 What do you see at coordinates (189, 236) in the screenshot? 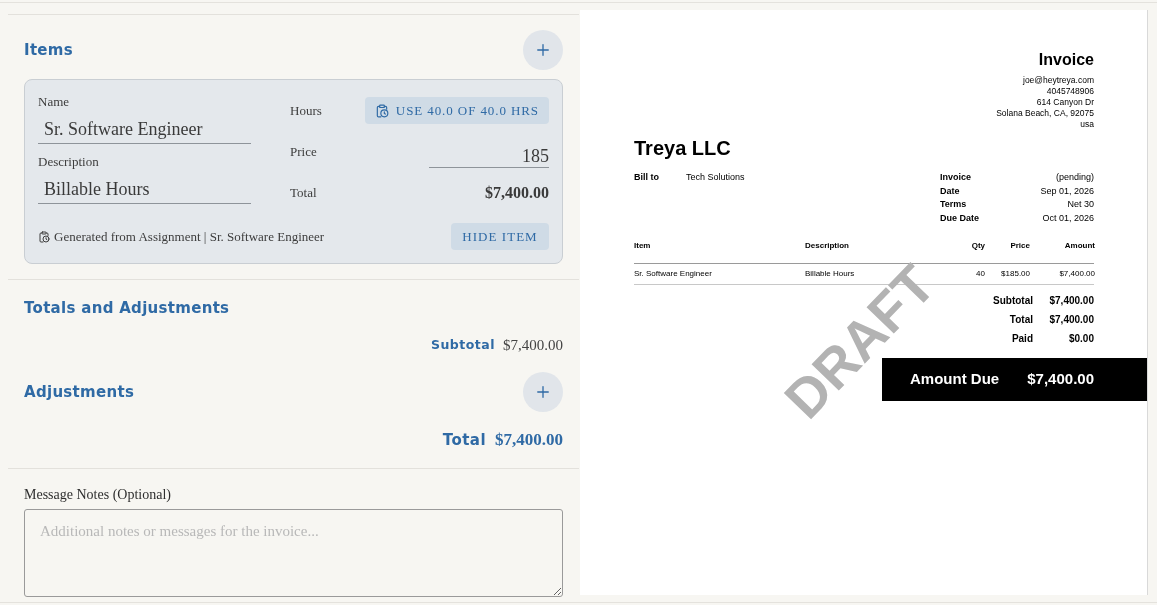
I see `source-note: Generated from Assignment | Sr. Software Engineer` at bounding box center [189, 236].